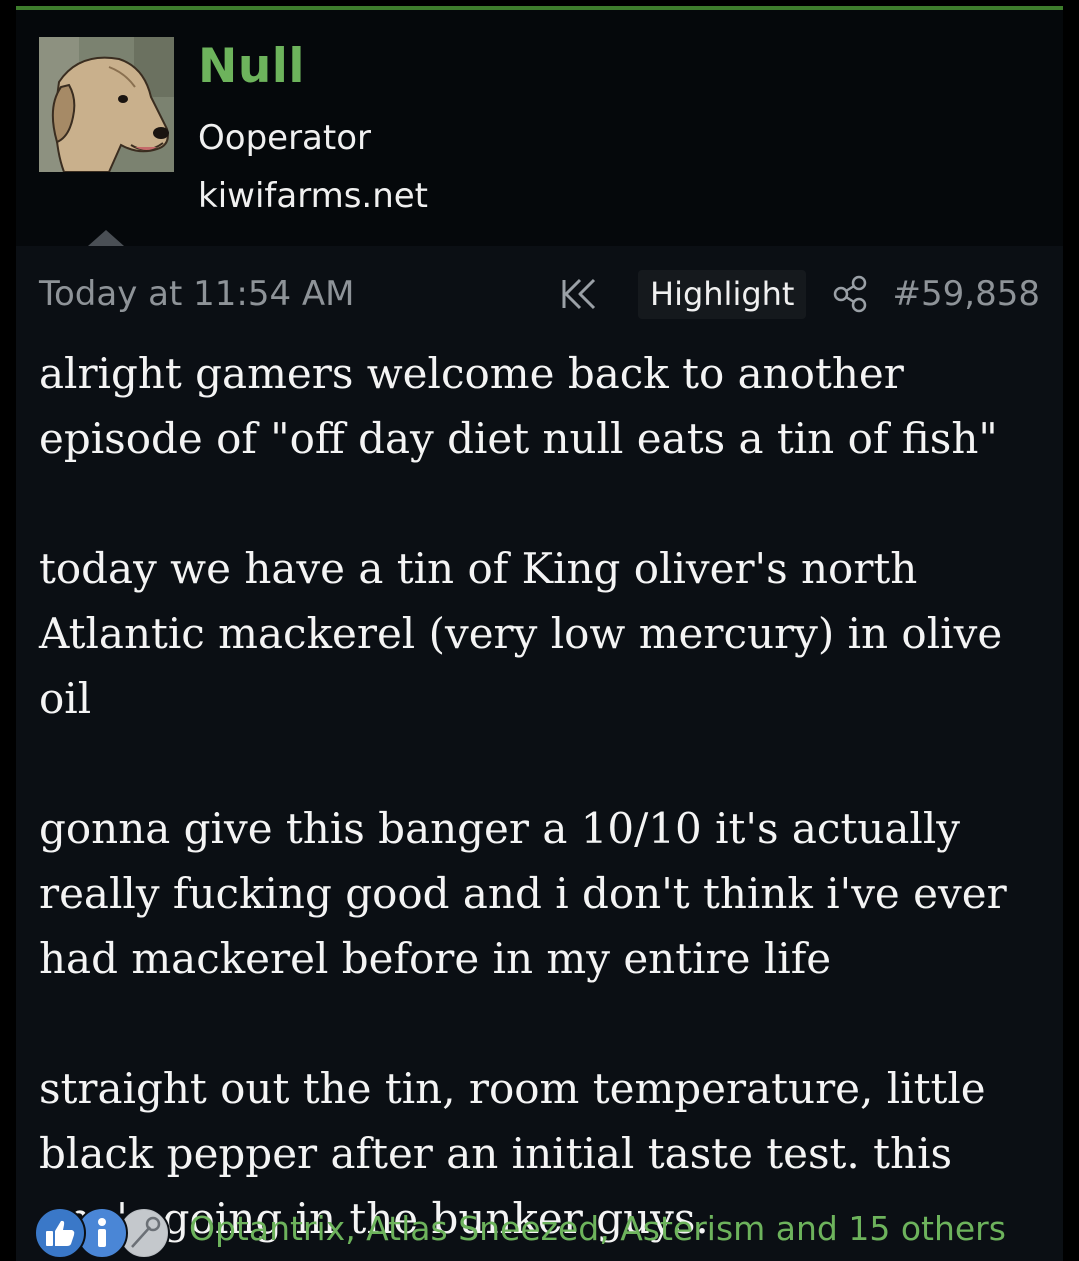  I want to click on dog-avatar-icon, so click(106, 104).